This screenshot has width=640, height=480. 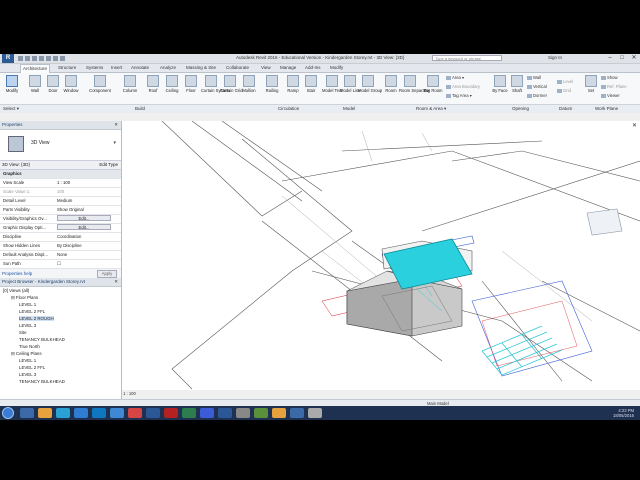 What do you see at coordinates (555, 57) in the screenshot?
I see `sign-in-button: Sign In` at bounding box center [555, 57].